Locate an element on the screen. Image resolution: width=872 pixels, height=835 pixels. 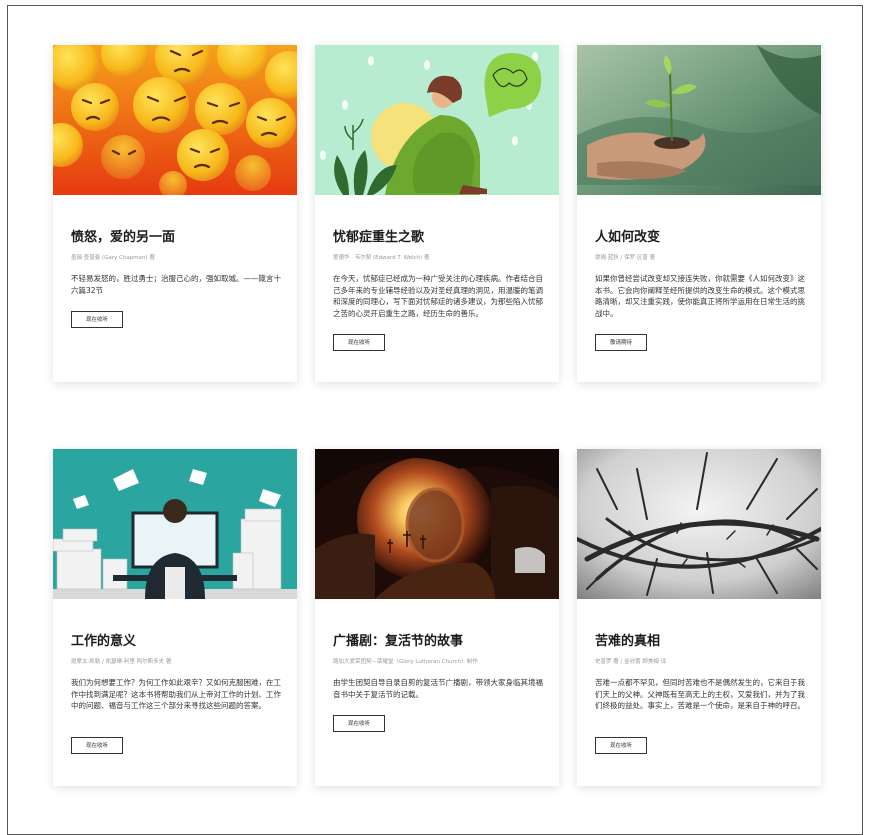
book-author: 盖瑞·查普曼 (Gary Chapman) 著 is located at coordinates (113, 258).